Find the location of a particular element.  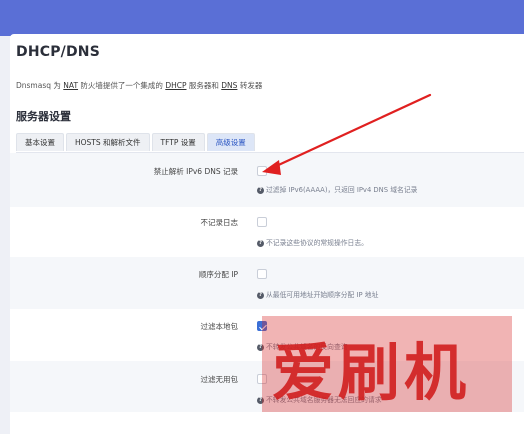

arrow-head is located at coordinates (271, 167).